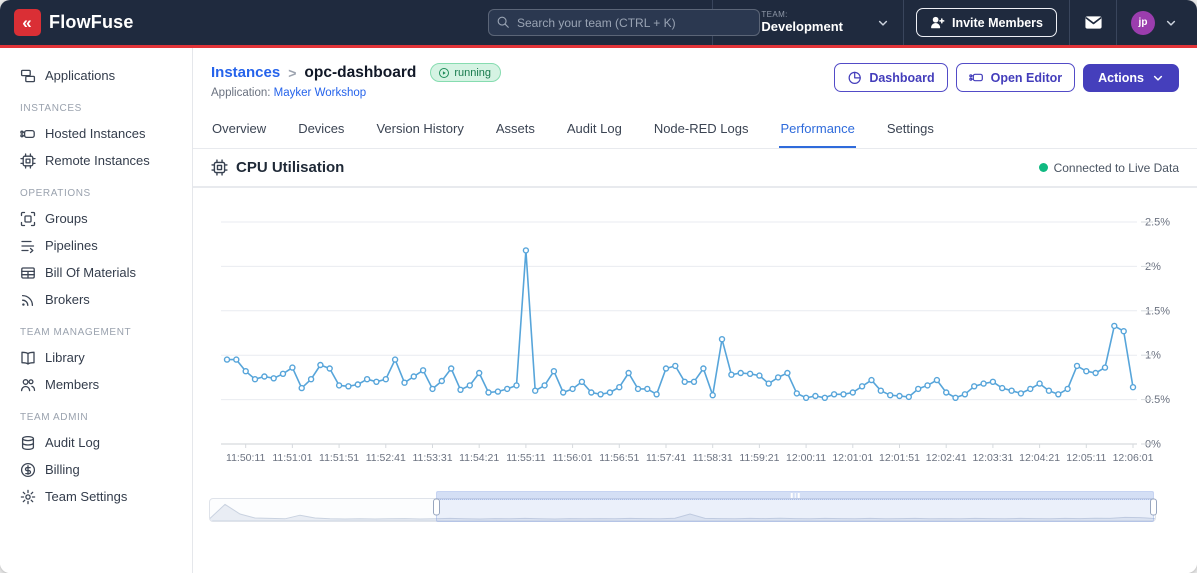 This screenshot has width=1197, height=573. What do you see at coordinates (1093, 22) in the screenshot?
I see `notifications-button` at bounding box center [1093, 22].